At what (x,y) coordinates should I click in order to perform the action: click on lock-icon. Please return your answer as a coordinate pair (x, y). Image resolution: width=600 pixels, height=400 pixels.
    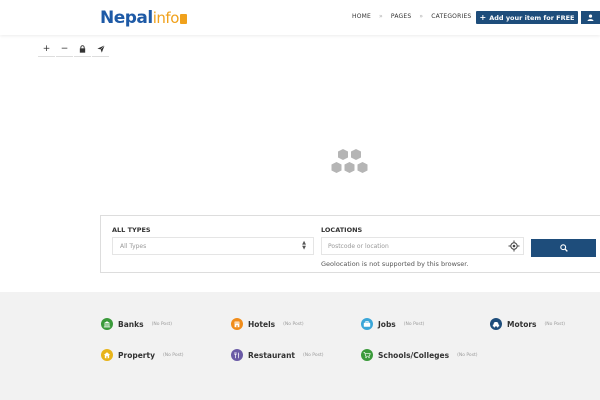
    Looking at the image, I should click on (82, 49).